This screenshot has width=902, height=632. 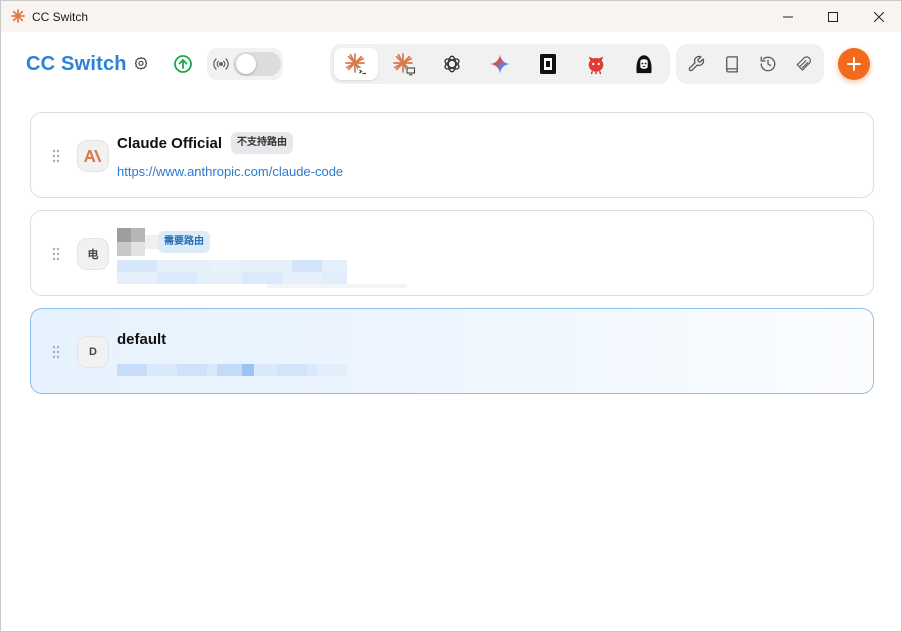 I want to click on tab-gemini, so click(x=500, y=64).